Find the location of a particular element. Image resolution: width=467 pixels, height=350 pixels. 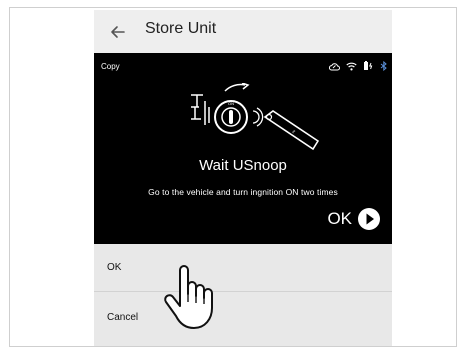

status-bar is located at coordinates (358, 67).